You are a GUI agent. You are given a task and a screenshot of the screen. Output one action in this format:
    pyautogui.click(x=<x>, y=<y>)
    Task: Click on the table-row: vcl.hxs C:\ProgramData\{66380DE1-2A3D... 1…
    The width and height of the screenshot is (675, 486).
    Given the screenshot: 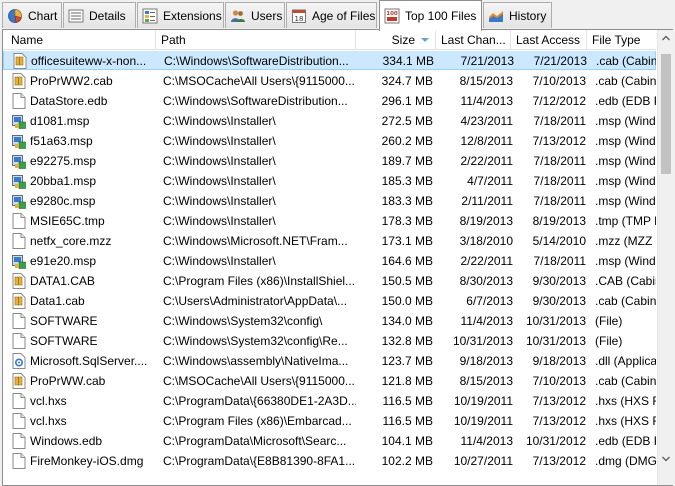 What is the action you would take?
    pyautogui.click(x=329, y=401)
    